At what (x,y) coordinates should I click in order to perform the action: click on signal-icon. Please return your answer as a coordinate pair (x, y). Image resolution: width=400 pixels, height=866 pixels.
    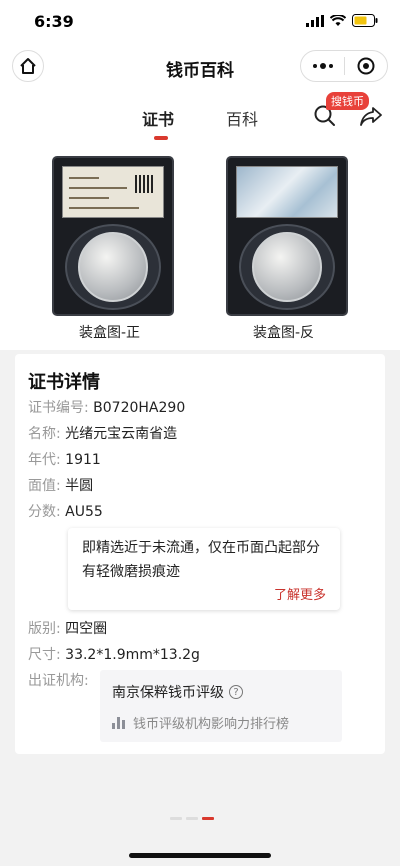
    Looking at the image, I should click on (315, 20).